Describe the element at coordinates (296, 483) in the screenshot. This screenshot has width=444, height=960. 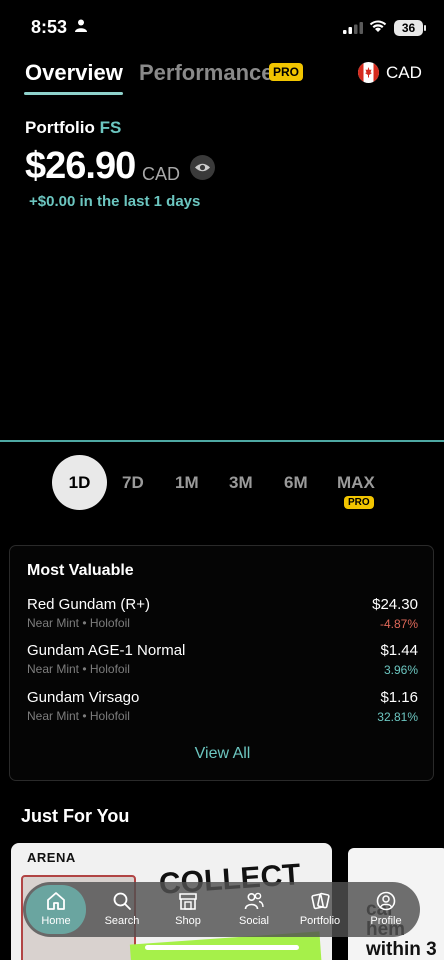
I see `range-6m-button: 6M` at that location.